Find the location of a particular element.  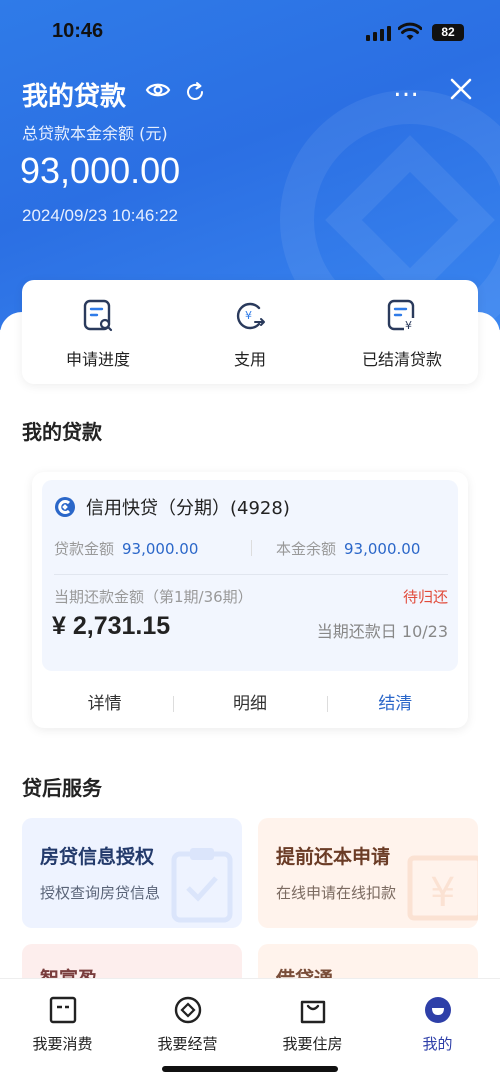

my-loans-heading: 我的贷款 is located at coordinates (62, 432).